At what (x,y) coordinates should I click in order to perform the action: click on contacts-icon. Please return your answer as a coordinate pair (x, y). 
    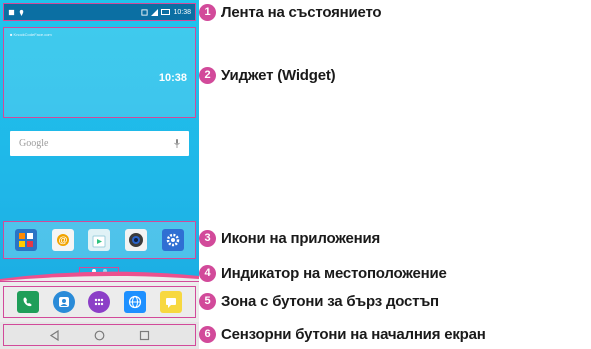
    Looking at the image, I should click on (63, 302).